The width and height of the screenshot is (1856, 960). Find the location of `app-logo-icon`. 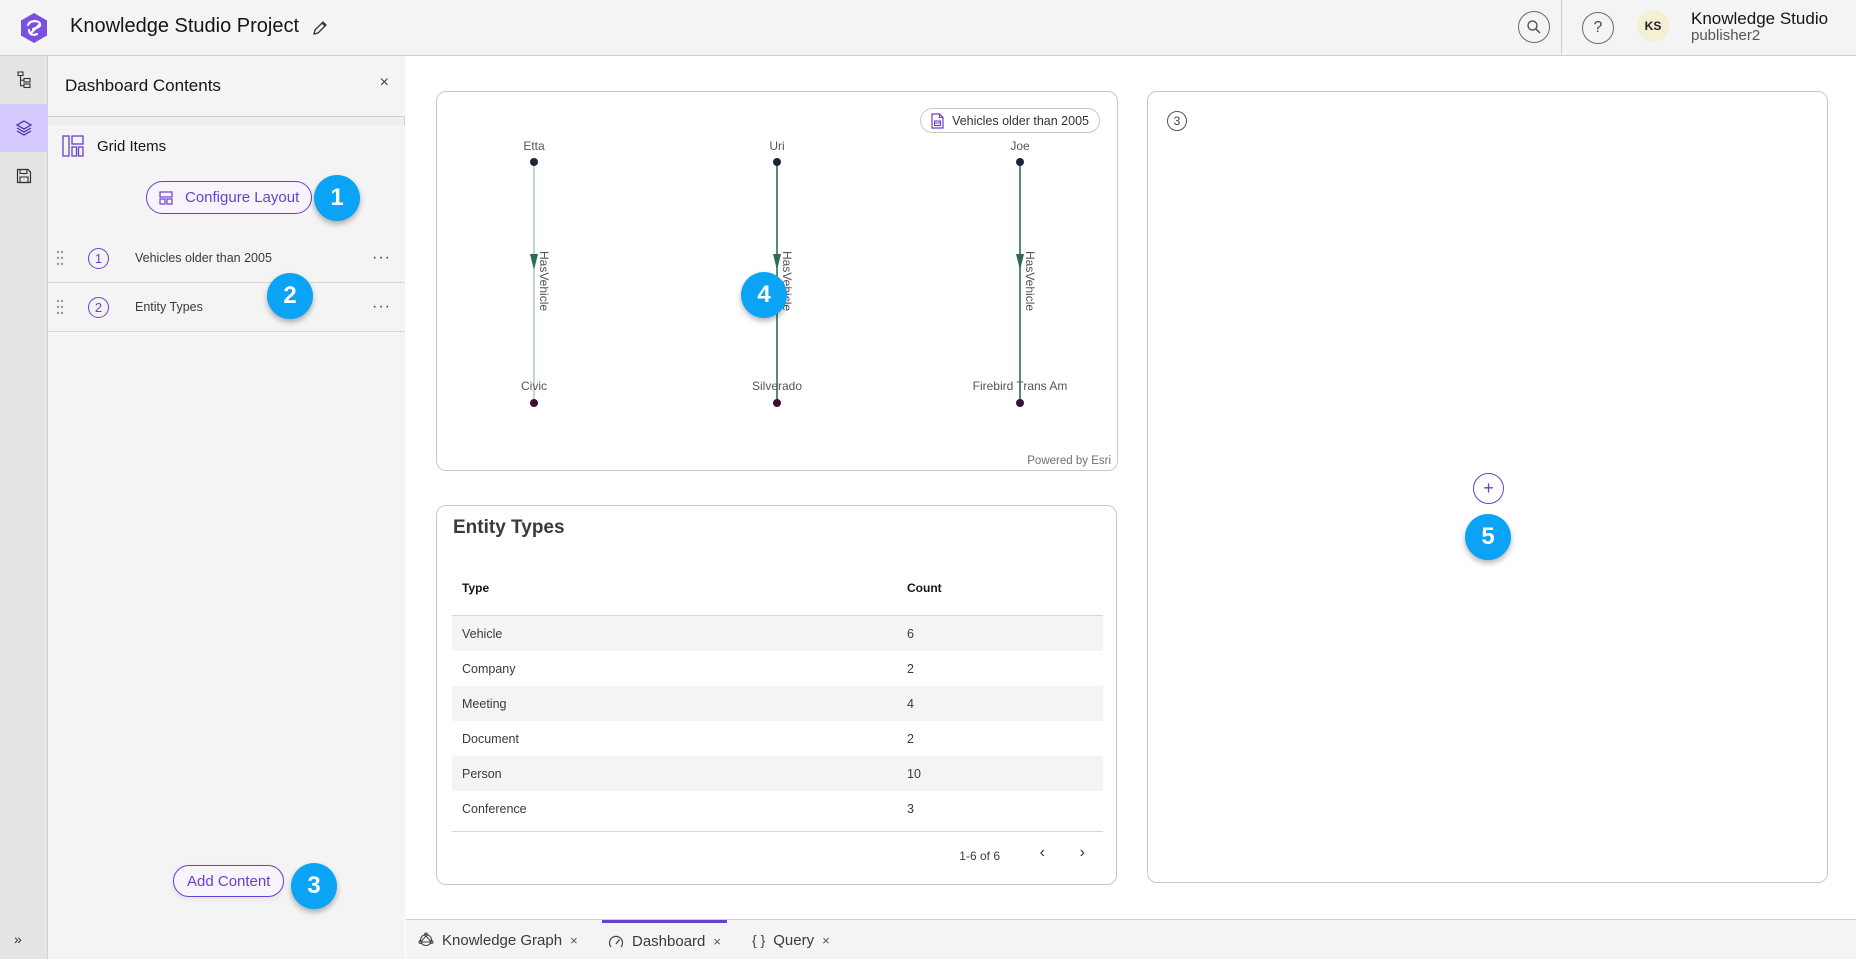

app-logo-icon is located at coordinates (34, 28).